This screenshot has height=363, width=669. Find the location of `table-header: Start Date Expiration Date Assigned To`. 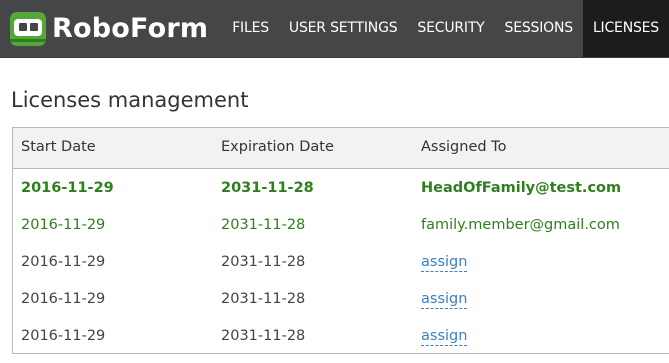

table-header: Start Date Expiration Date Assigned To is located at coordinates (341, 148).